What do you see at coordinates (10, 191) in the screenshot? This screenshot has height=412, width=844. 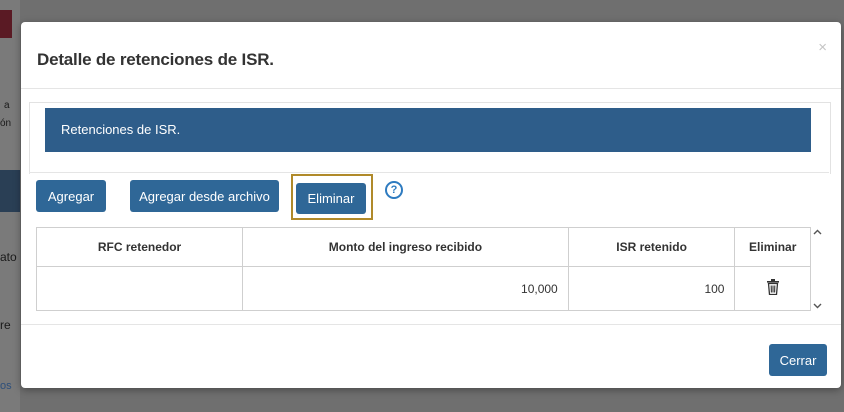 I see `background-bar` at bounding box center [10, 191].